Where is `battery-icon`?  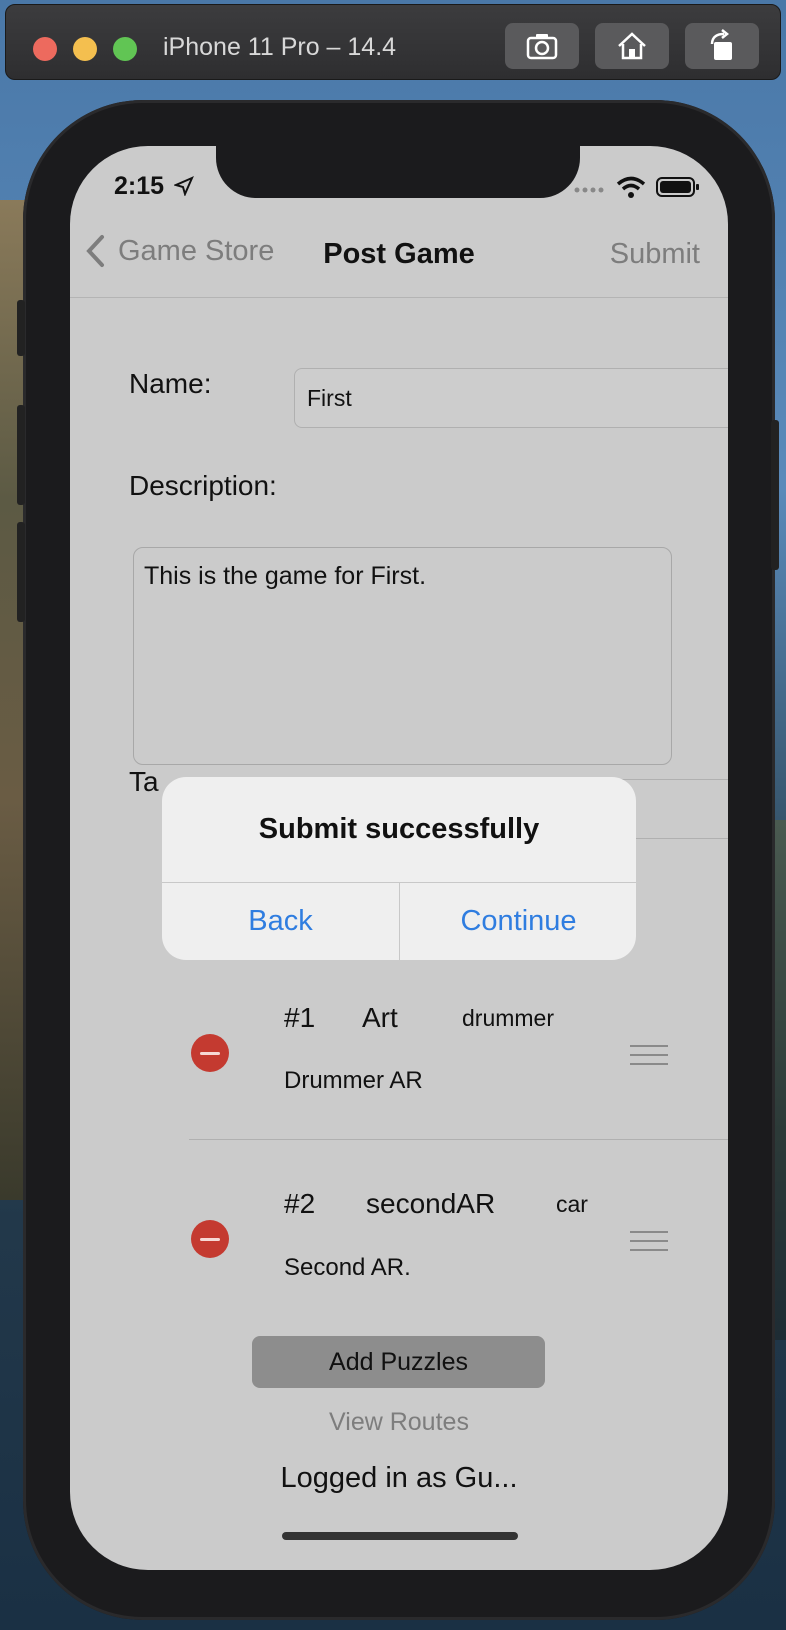 battery-icon is located at coordinates (677, 187).